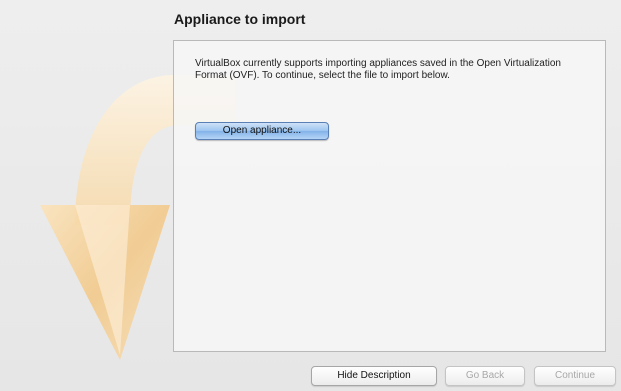  Describe the element at coordinates (240, 19) in the screenshot. I see `page-title: Appliance to import` at that location.